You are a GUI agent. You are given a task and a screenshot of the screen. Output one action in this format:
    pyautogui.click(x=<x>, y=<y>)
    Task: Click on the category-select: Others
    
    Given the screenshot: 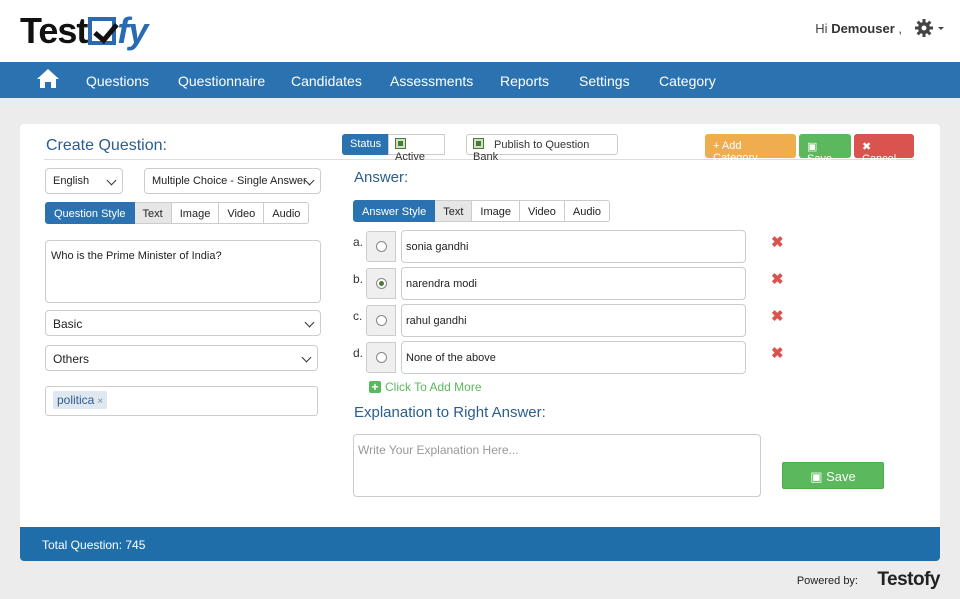 What is the action you would take?
    pyautogui.click(x=181, y=358)
    